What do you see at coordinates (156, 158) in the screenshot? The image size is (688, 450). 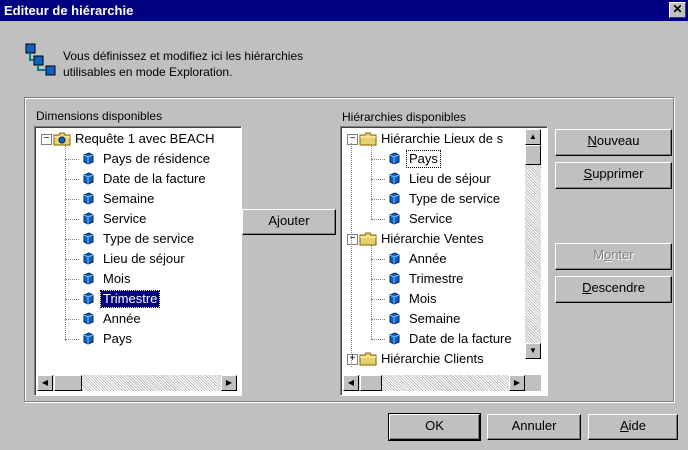 I see `tree-item-label: Pays de résidence` at bounding box center [156, 158].